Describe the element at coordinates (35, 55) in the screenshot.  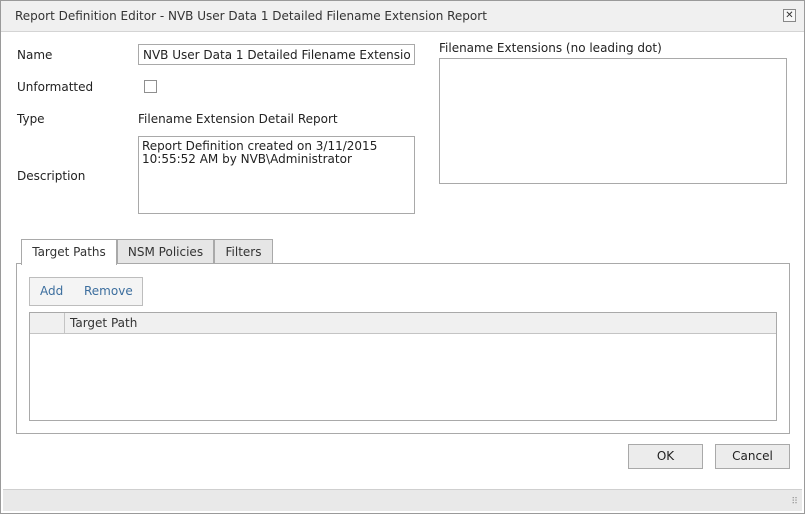
I see `name-label: Name` at that location.